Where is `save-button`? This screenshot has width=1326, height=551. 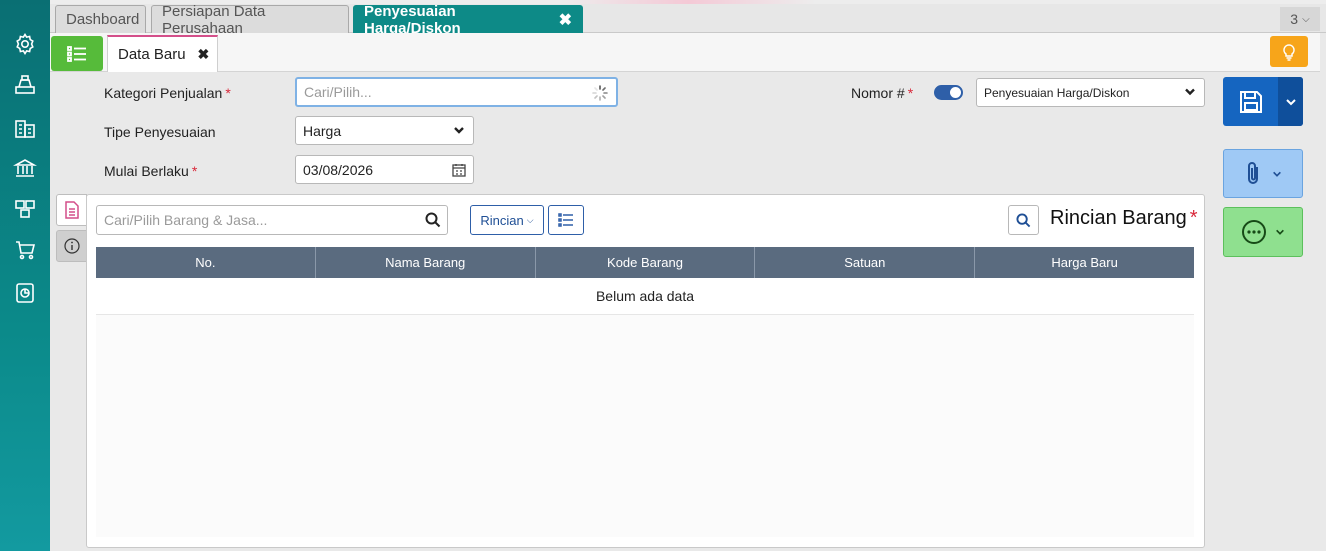 save-button is located at coordinates (1263, 101).